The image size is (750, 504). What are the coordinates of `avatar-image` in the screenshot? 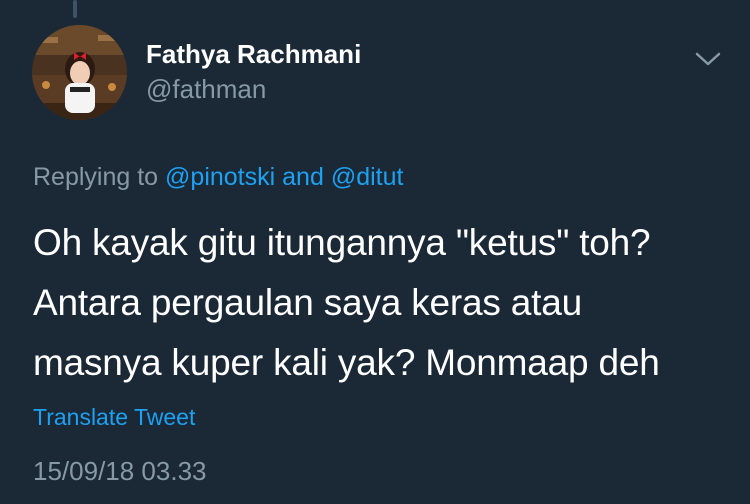 It's located at (79, 72).